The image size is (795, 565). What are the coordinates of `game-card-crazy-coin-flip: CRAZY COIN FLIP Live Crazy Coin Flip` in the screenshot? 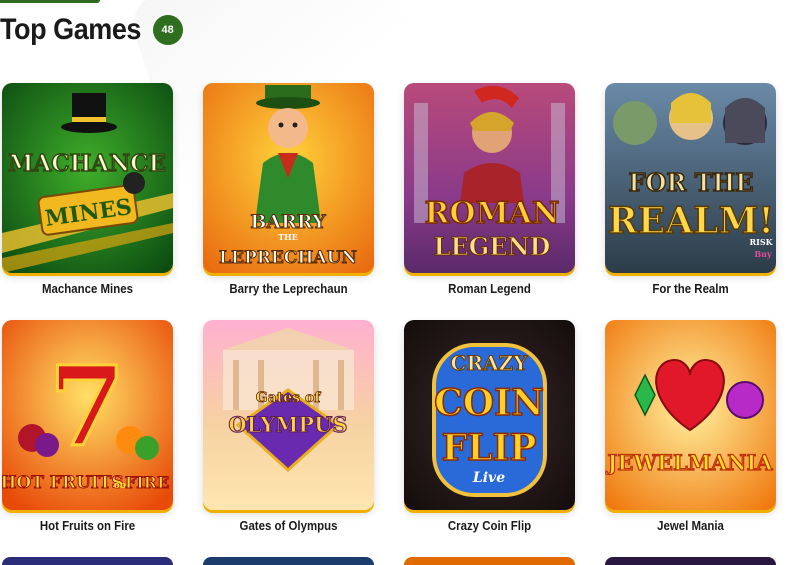 It's located at (489, 438).